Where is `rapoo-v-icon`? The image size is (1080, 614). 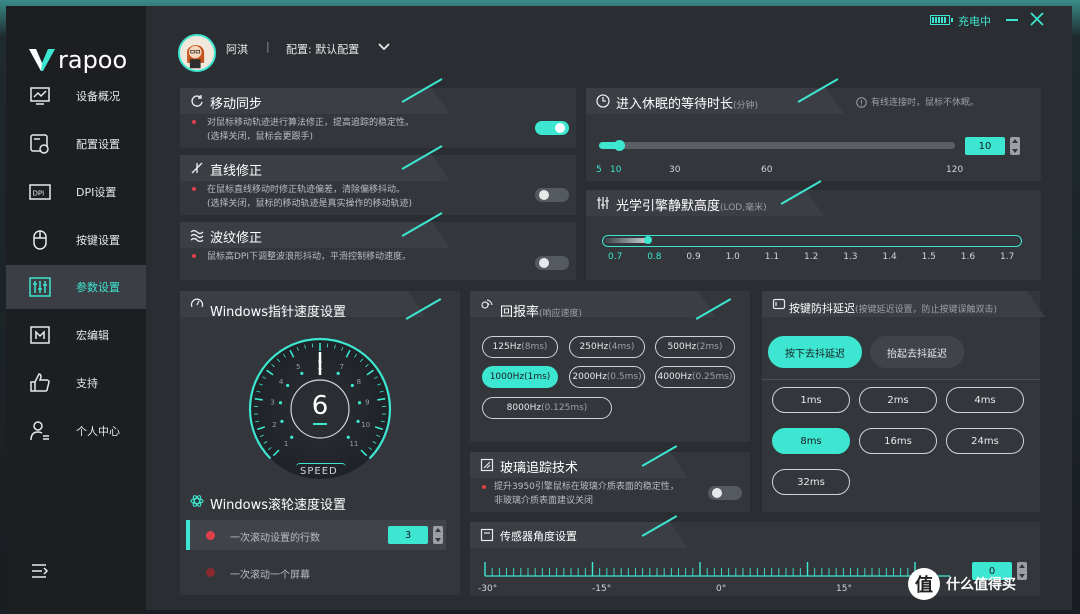
rapoo-v-icon is located at coordinates (42, 60).